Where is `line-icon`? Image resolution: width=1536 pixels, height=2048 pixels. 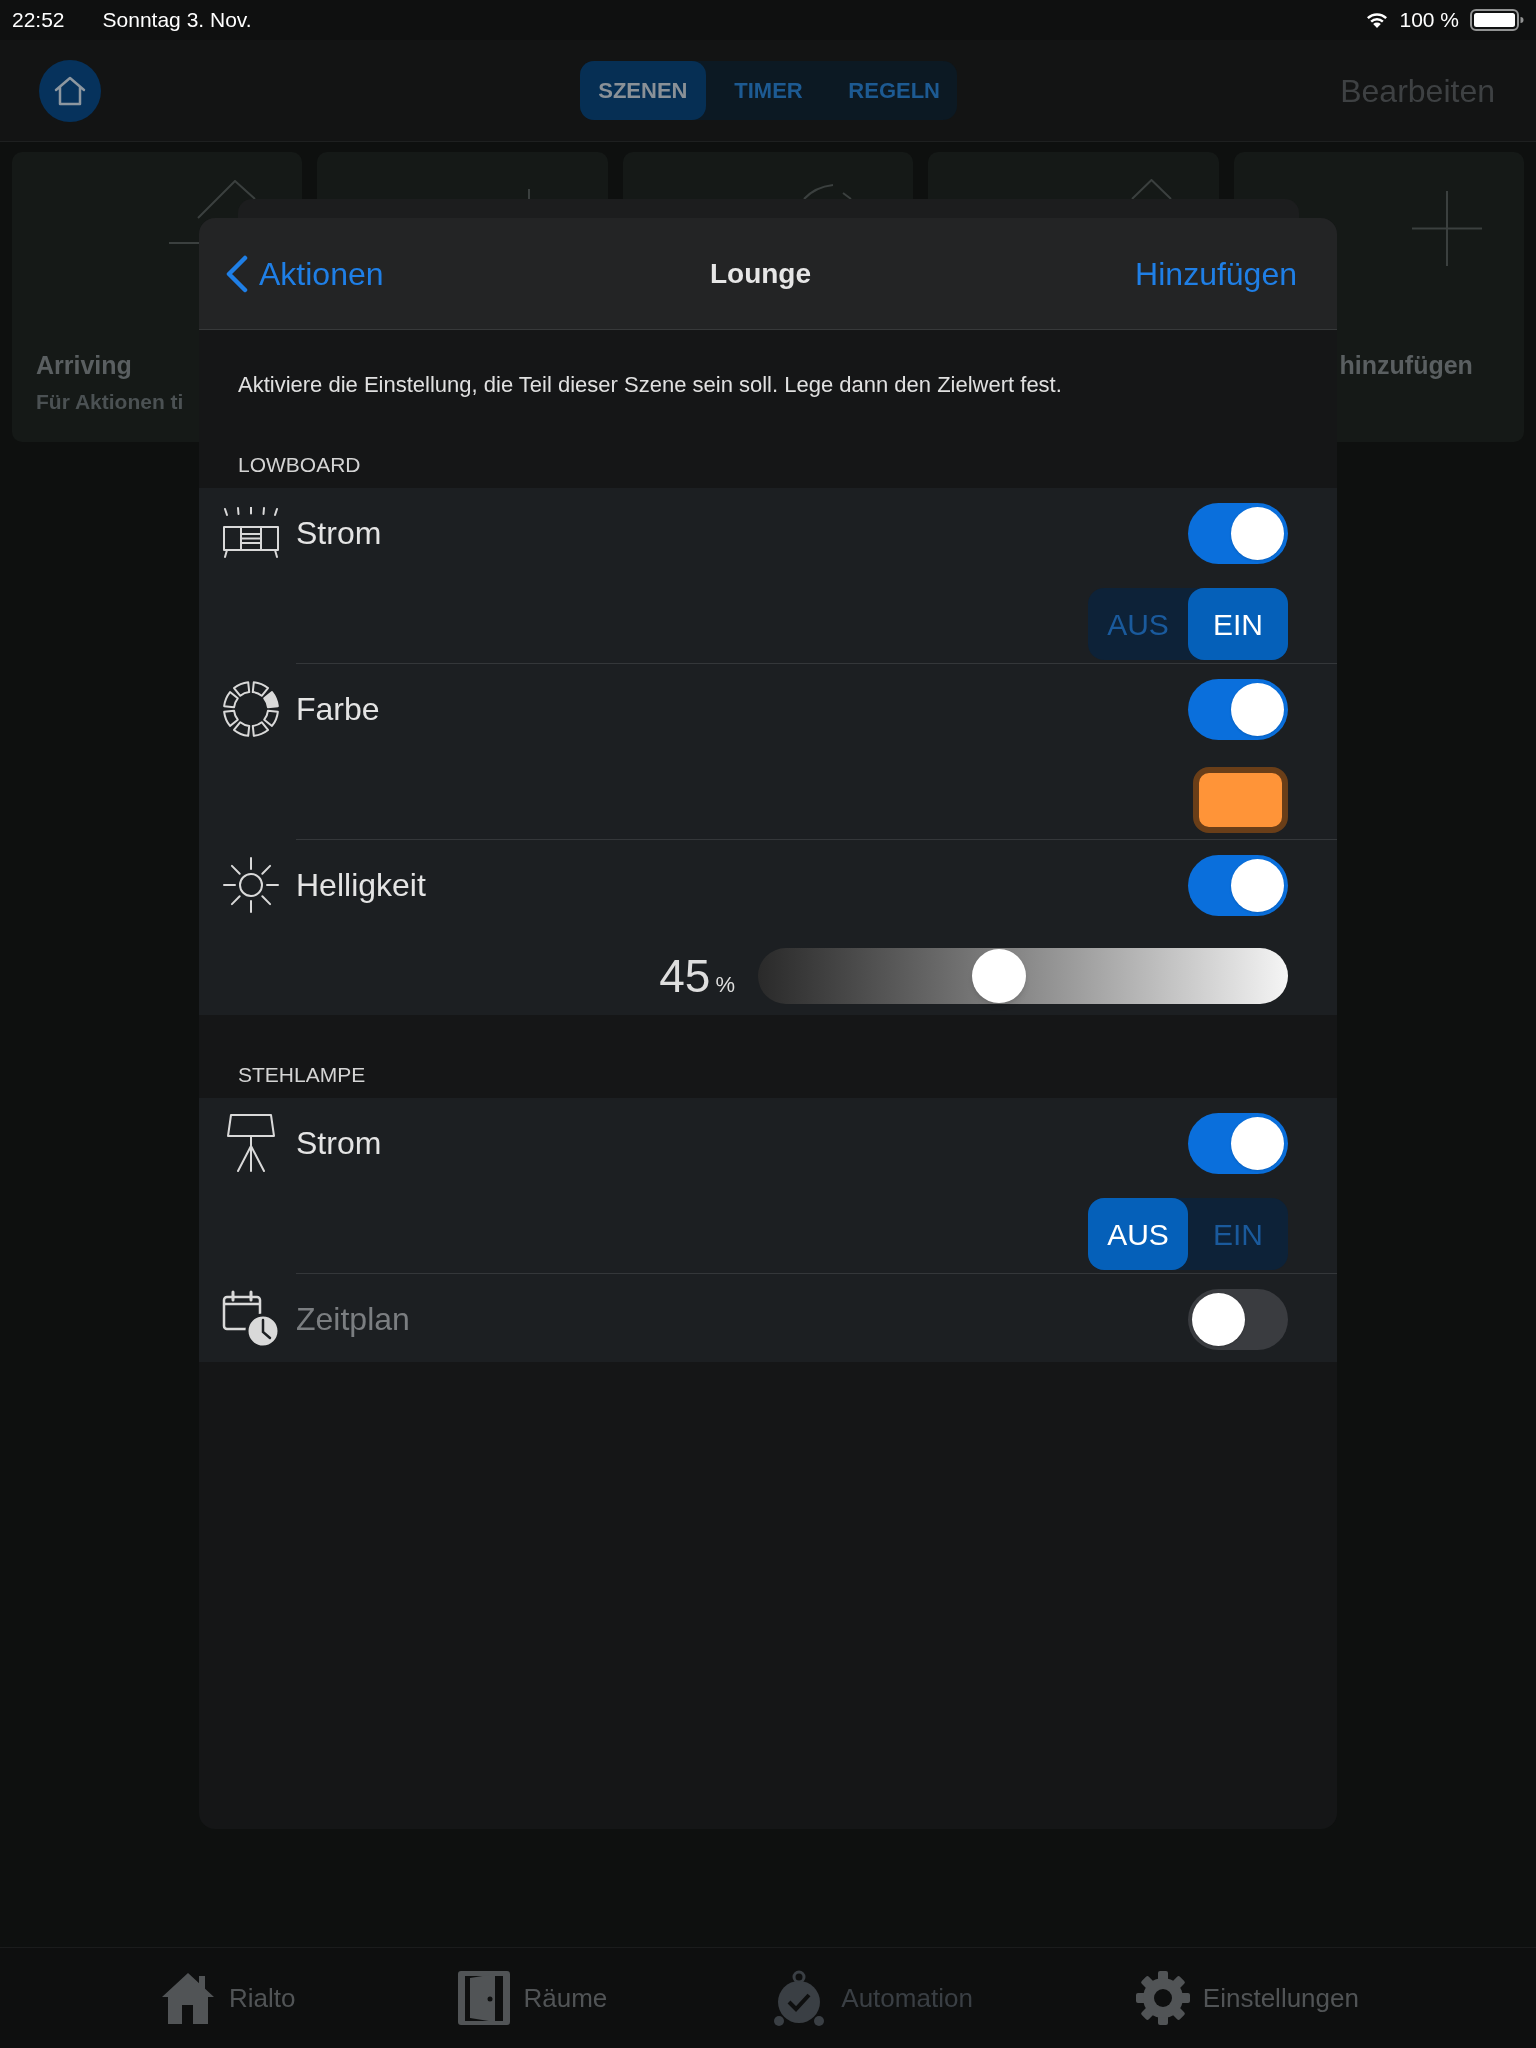 line-icon is located at coordinates (529, 194).